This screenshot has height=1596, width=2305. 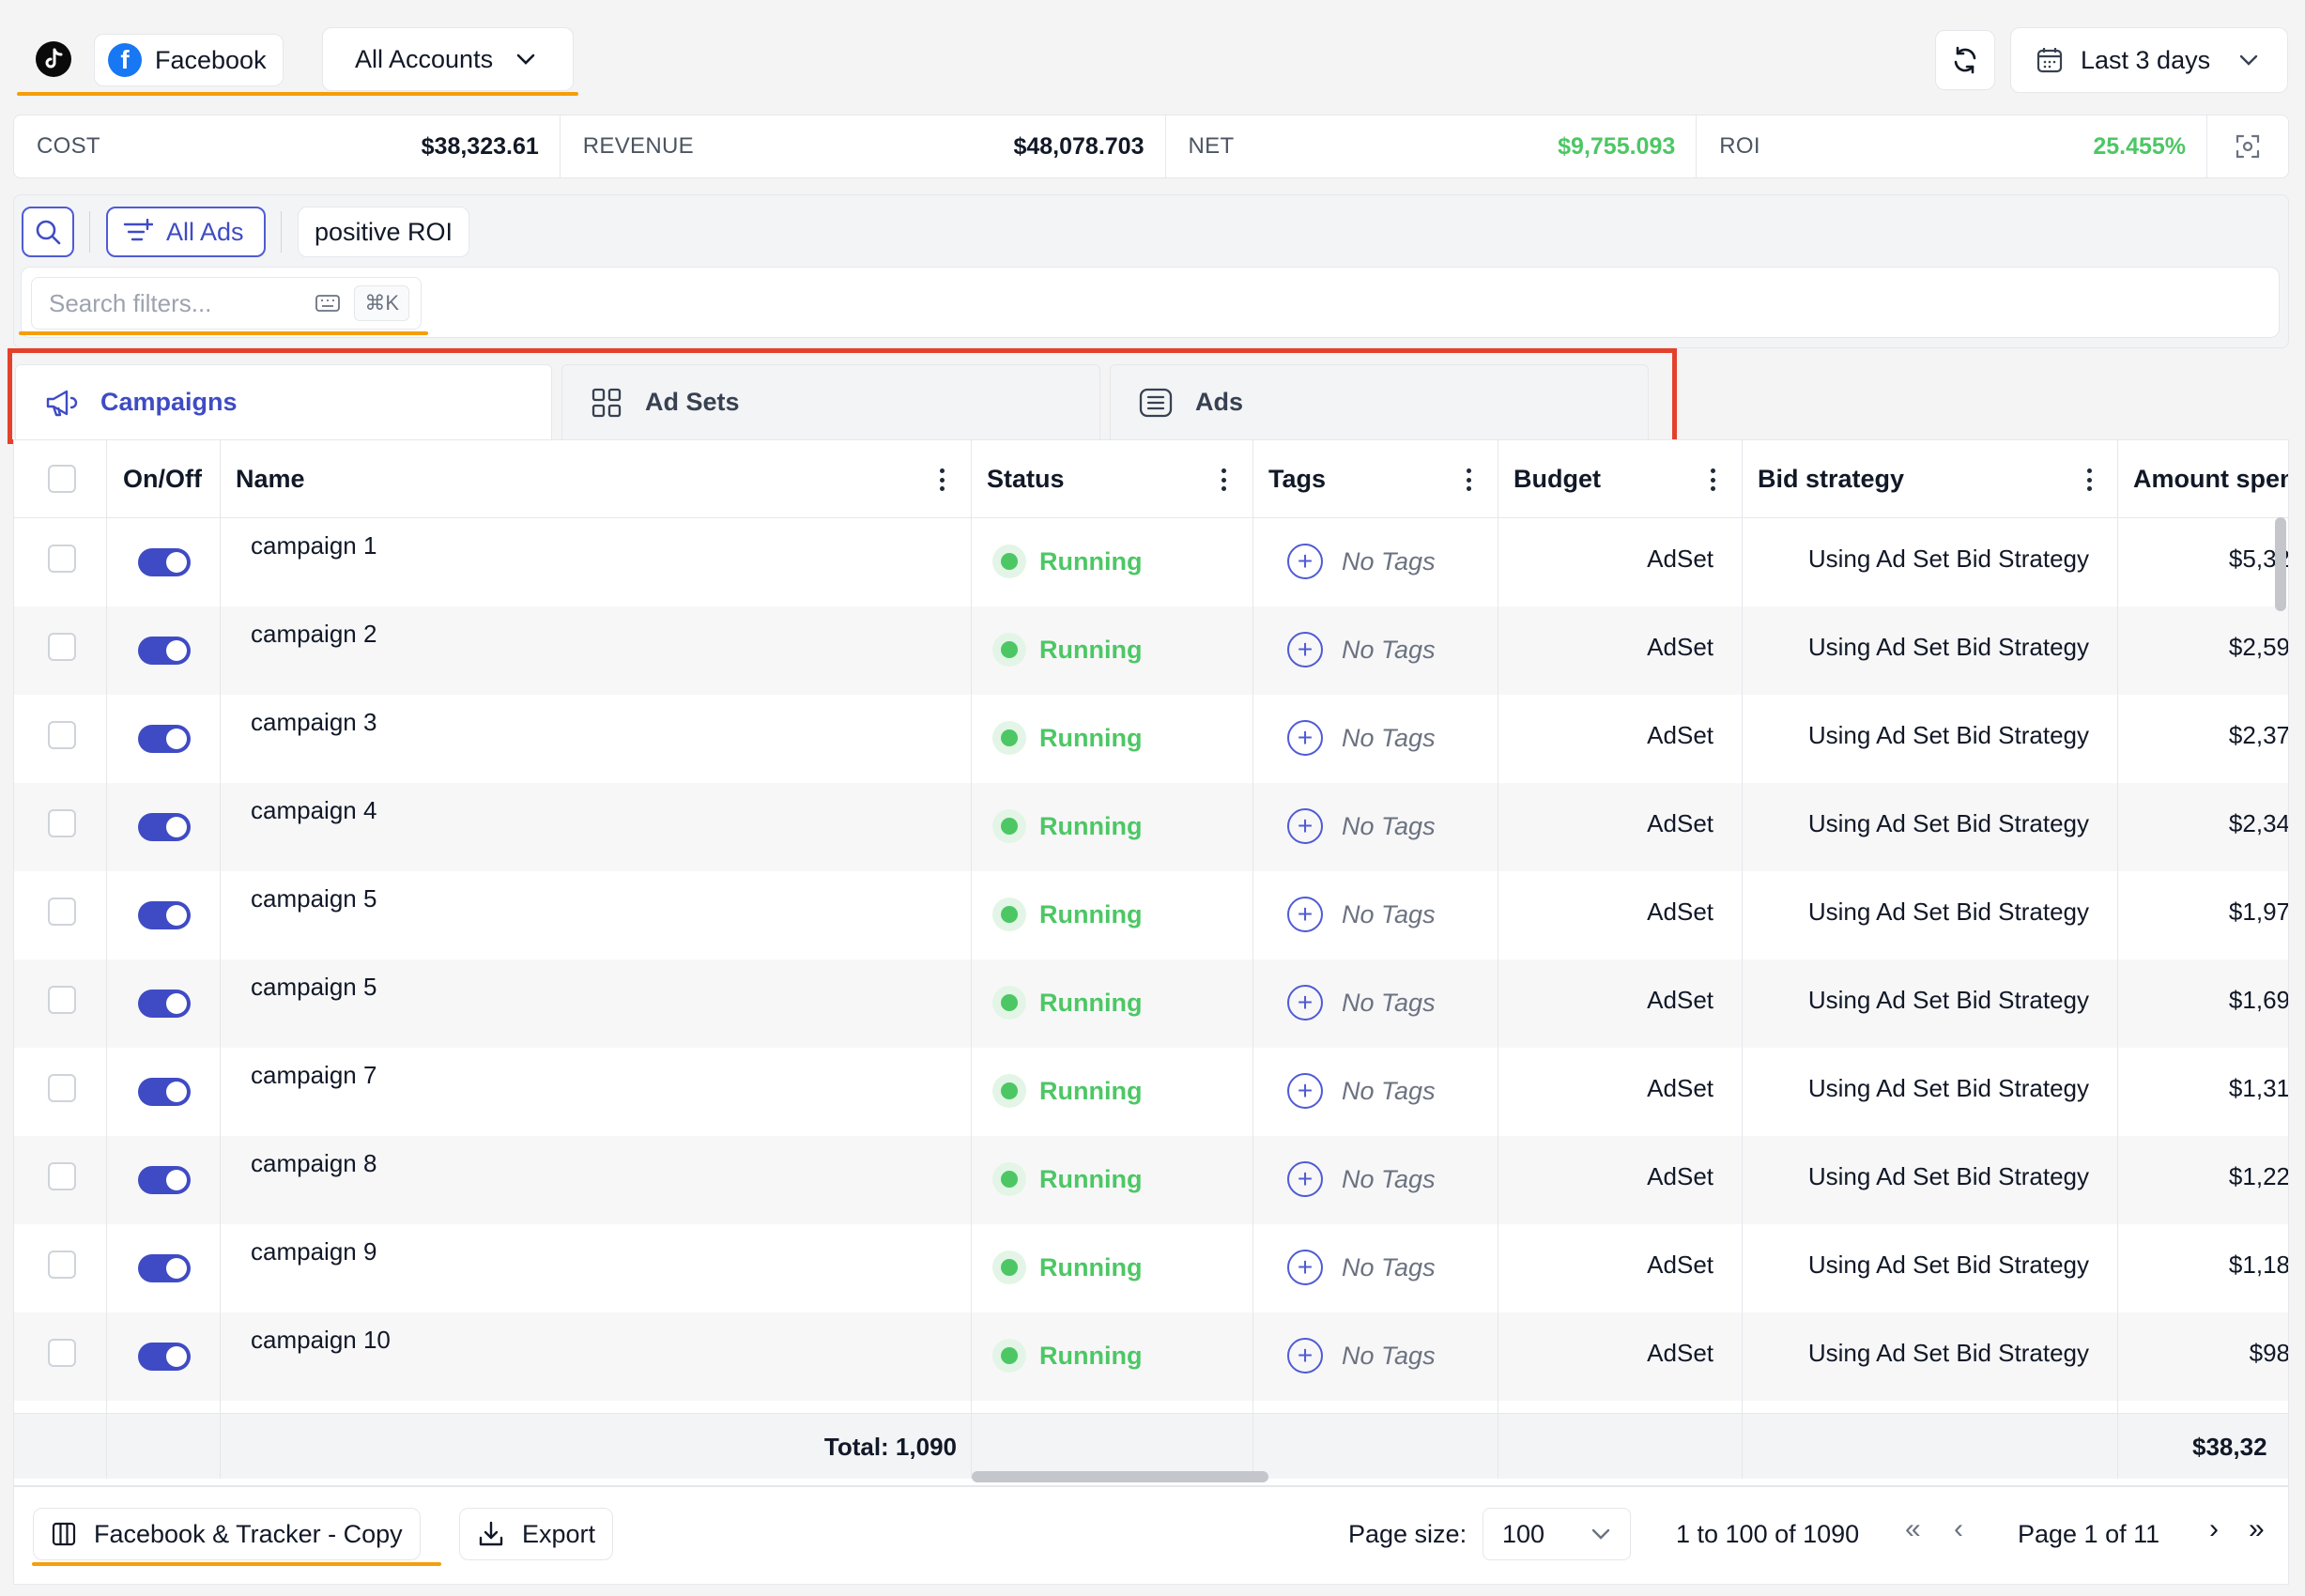 What do you see at coordinates (62, 479) in the screenshot?
I see `select-all-checkbox` at bounding box center [62, 479].